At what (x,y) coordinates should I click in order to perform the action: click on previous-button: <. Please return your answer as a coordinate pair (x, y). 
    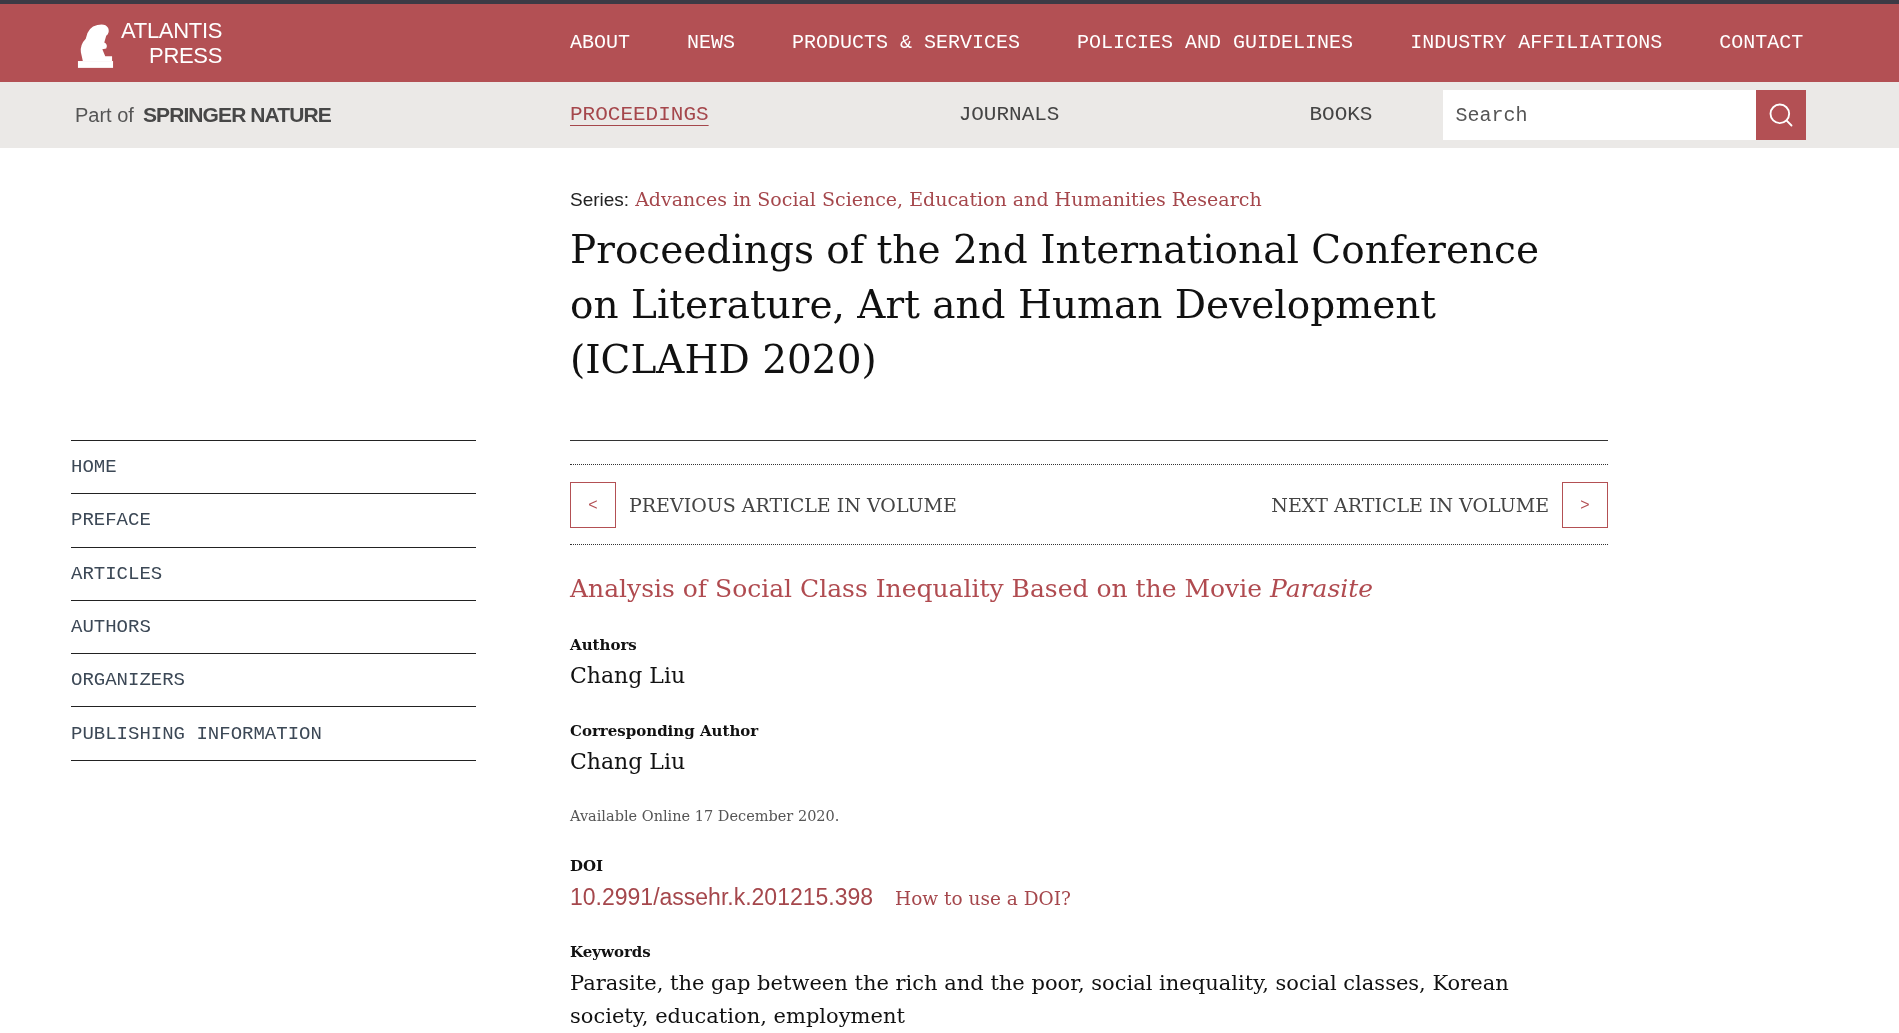
    Looking at the image, I should click on (593, 505).